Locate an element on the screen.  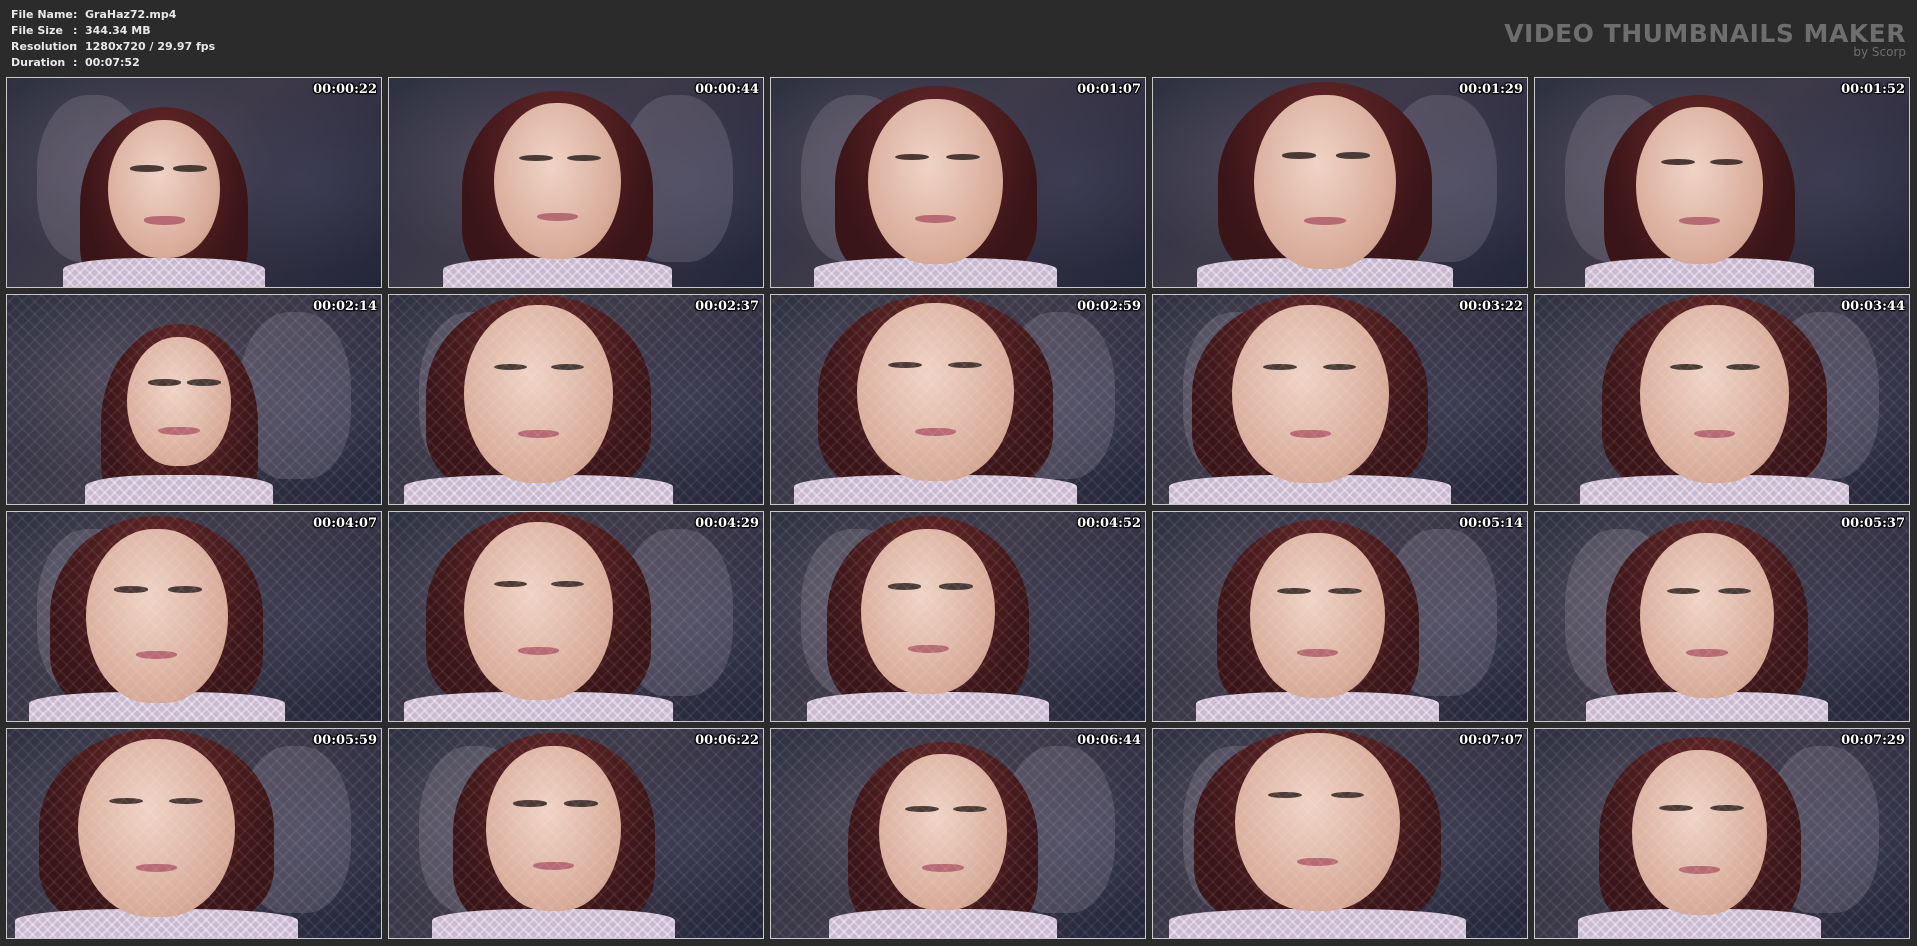
thumbnail-timestamp: 00:05:14 is located at coordinates (1491, 523).